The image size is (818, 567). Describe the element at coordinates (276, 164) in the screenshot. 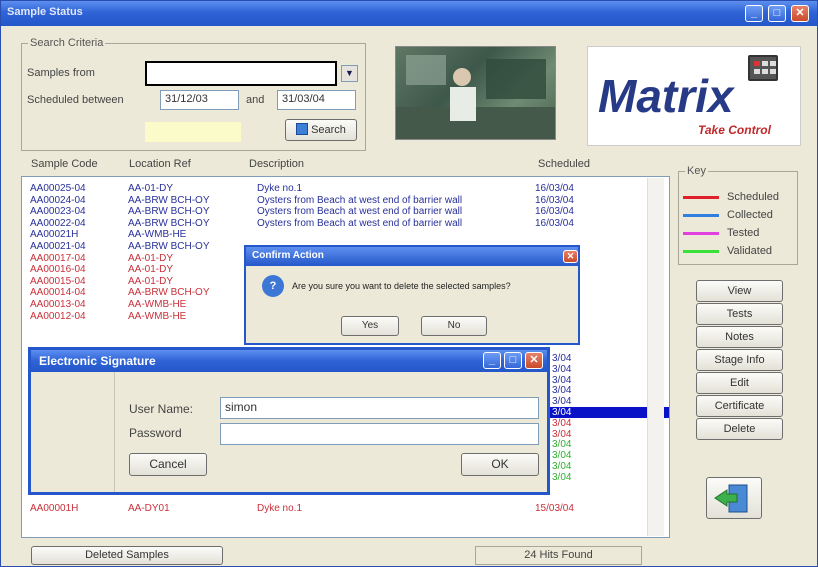

I see `column-header-description: Description` at that location.